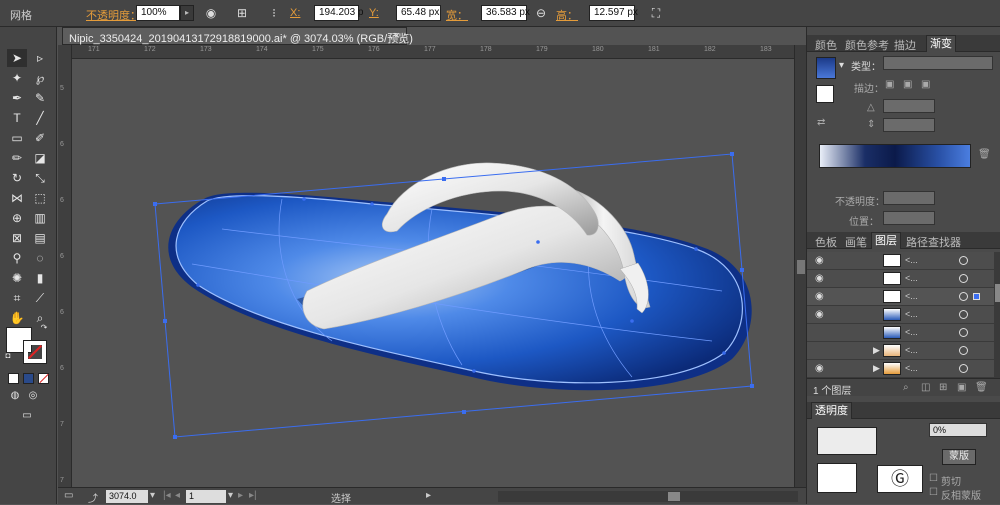 The height and width of the screenshot is (505, 1000). What do you see at coordinates (40, 58) in the screenshot?
I see `direct-selection-tool-icon: ▹` at bounding box center [40, 58].